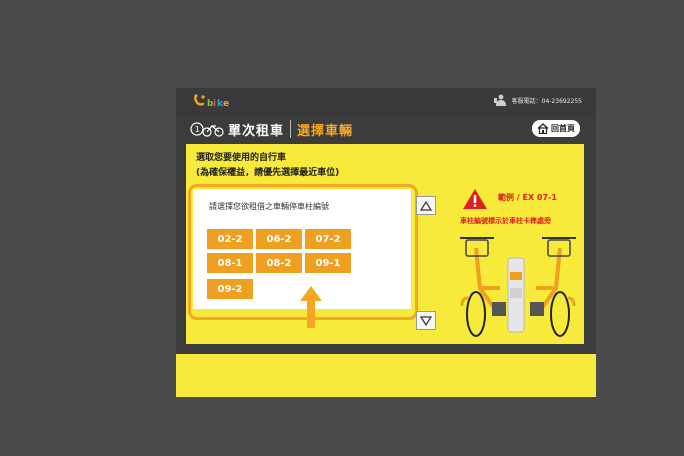  I want to click on rental-mode-title: 單次租車, so click(256, 131).